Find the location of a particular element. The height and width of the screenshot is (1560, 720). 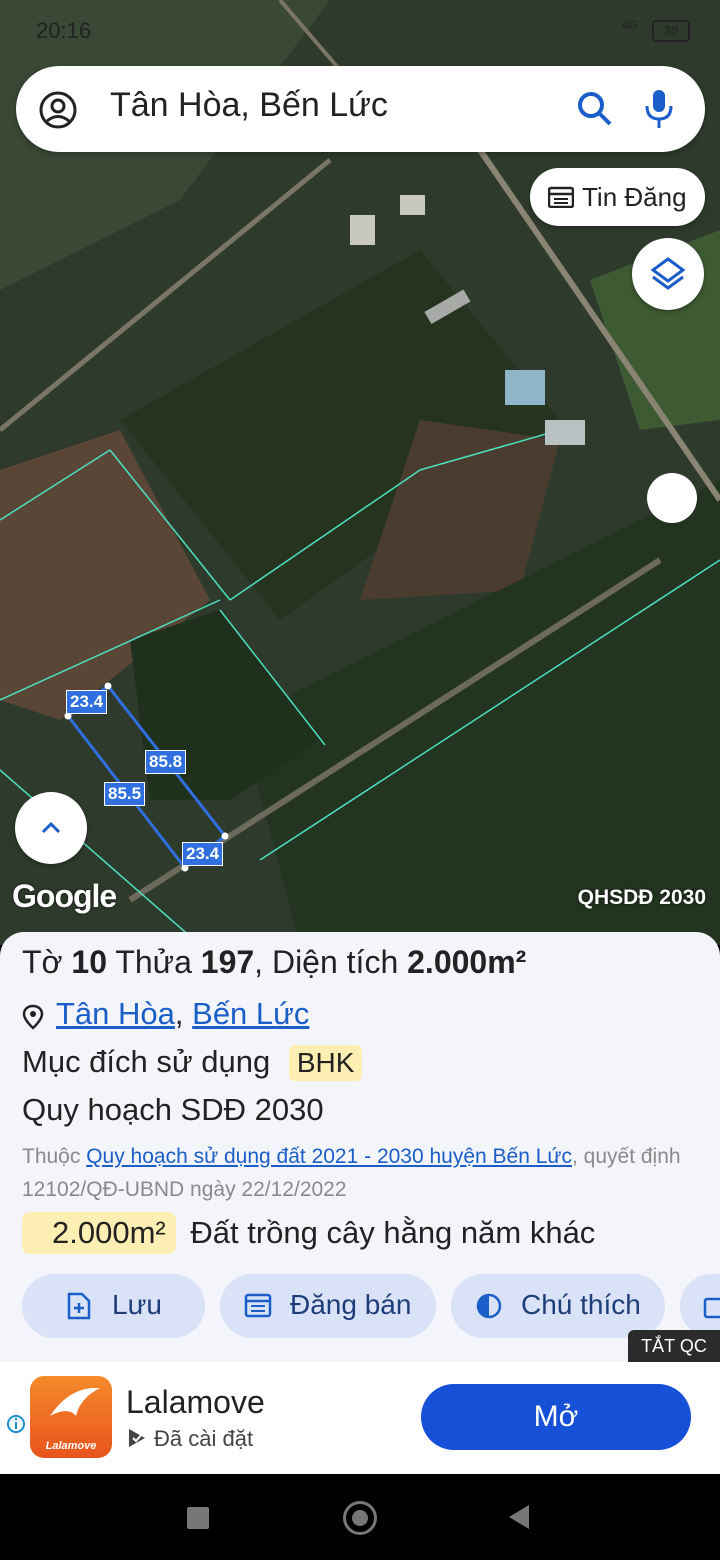

expand-button is located at coordinates (51, 828).